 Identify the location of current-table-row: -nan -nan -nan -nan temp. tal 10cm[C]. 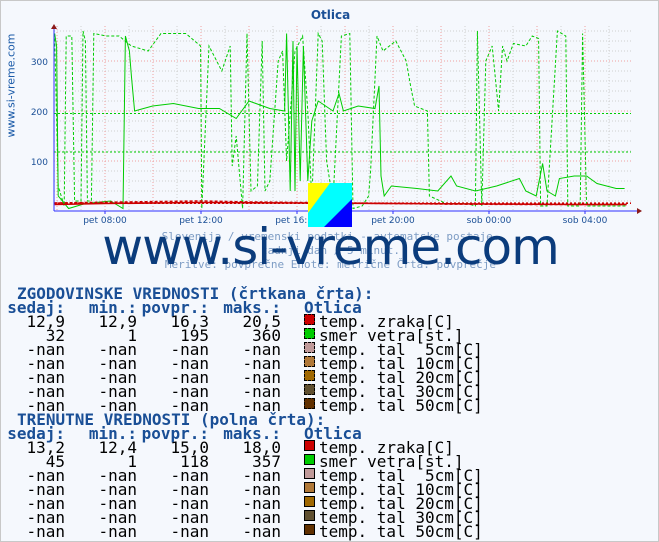
(329, 489).